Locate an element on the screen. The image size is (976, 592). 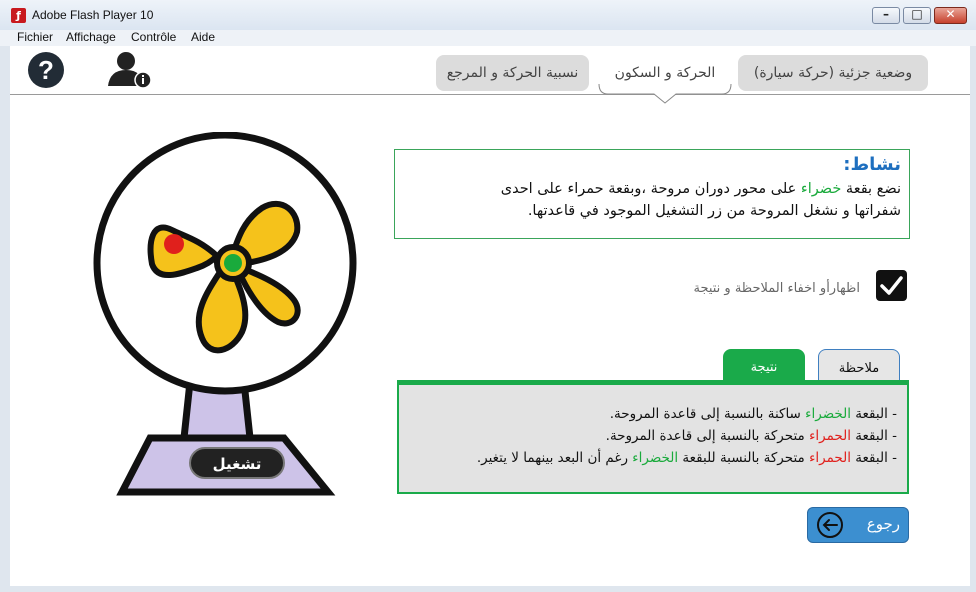
minimize-icon: – is located at coordinates (886, 14).